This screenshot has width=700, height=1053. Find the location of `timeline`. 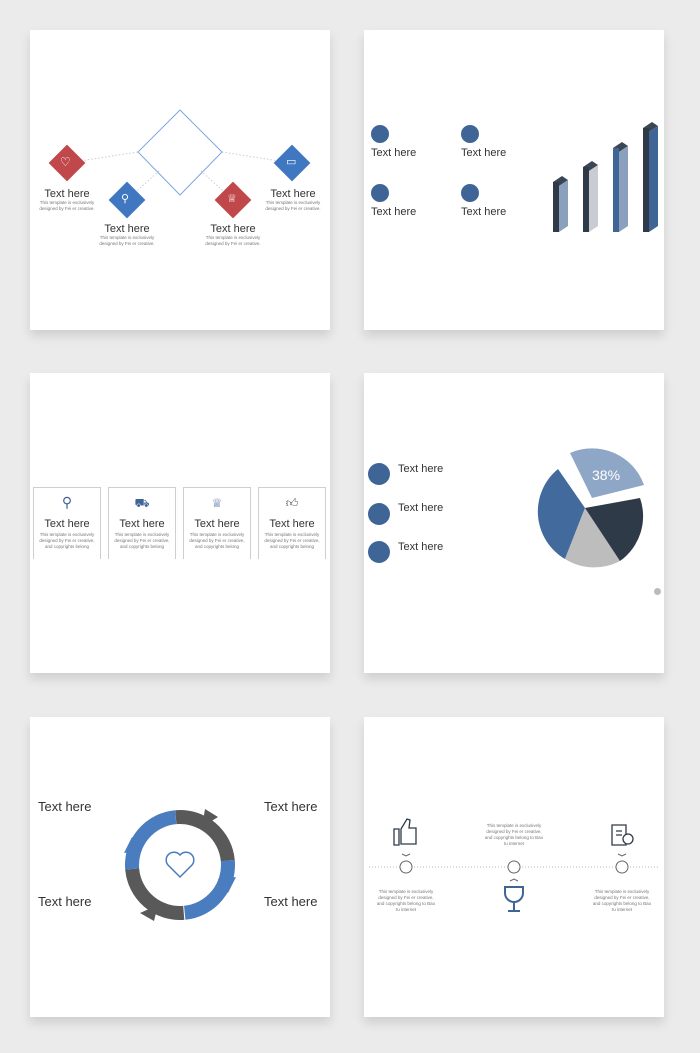

timeline is located at coordinates (514, 865).